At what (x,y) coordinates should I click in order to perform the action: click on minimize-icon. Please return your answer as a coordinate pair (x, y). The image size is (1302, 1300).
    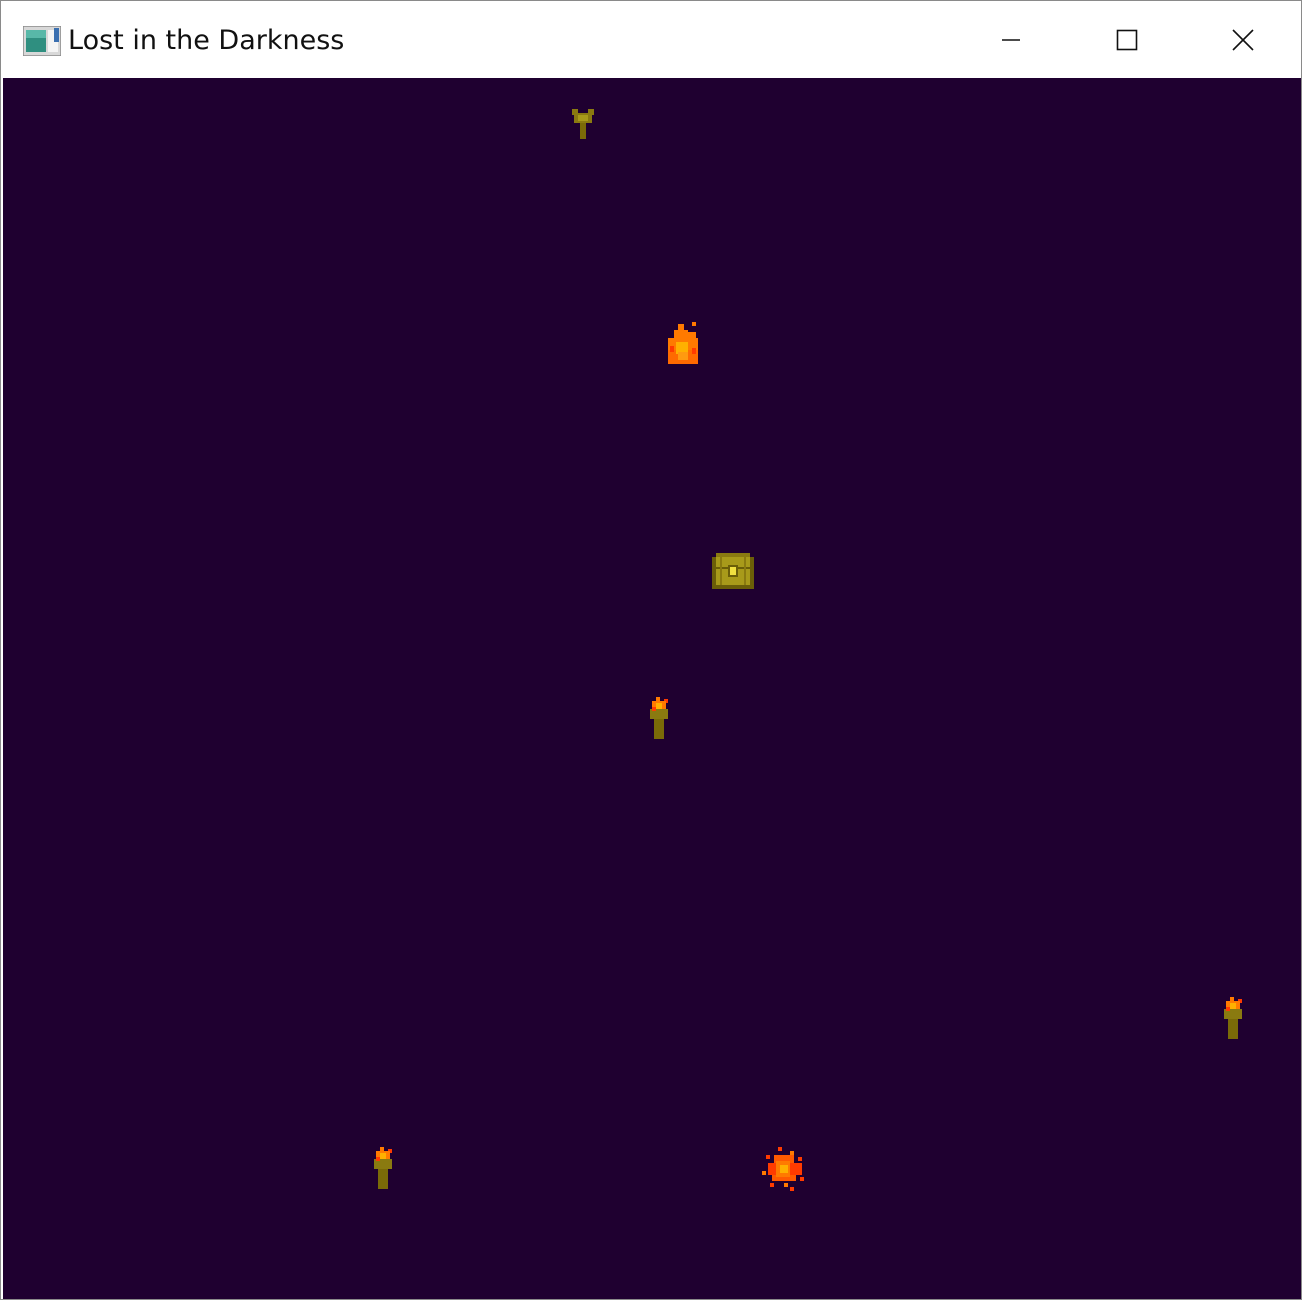
    Looking at the image, I should click on (1011, 40).